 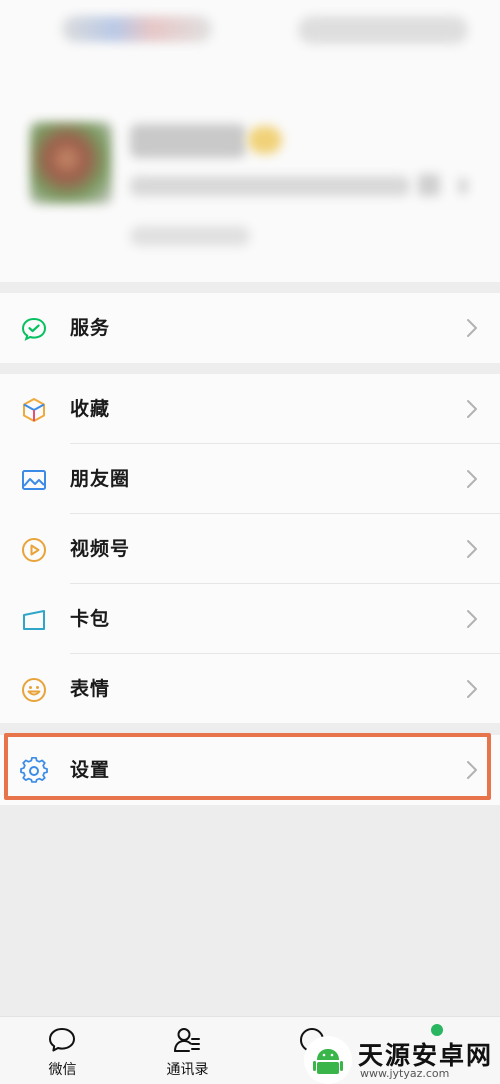 I want to click on settings-group: 设置, so click(x=250, y=770).